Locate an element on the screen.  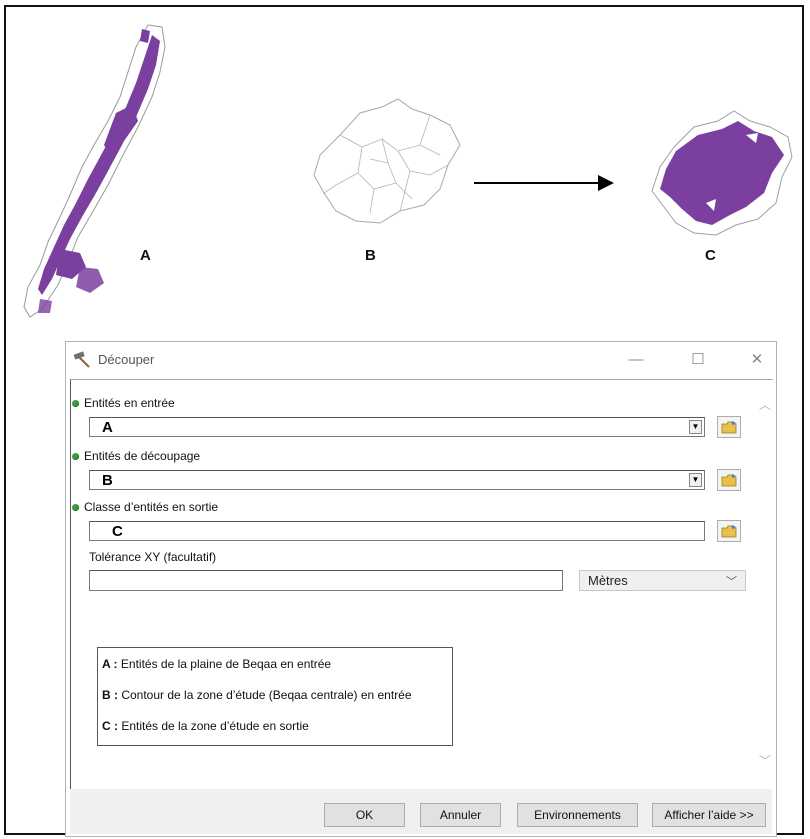
arrow-icon is located at coordinates (544, 183).